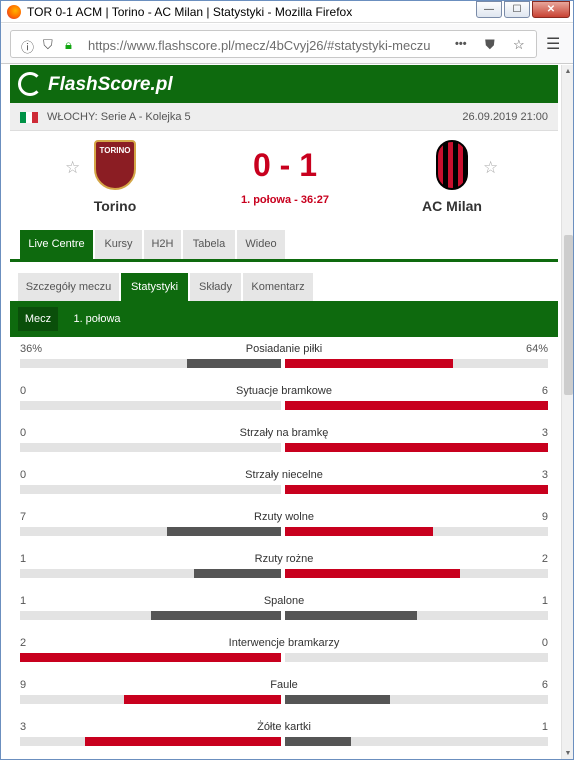 This screenshot has width=574, height=760. Describe the element at coordinates (284, 487) in the screenshot. I see `stat-row: 0 Strzały niecelne 3` at that location.